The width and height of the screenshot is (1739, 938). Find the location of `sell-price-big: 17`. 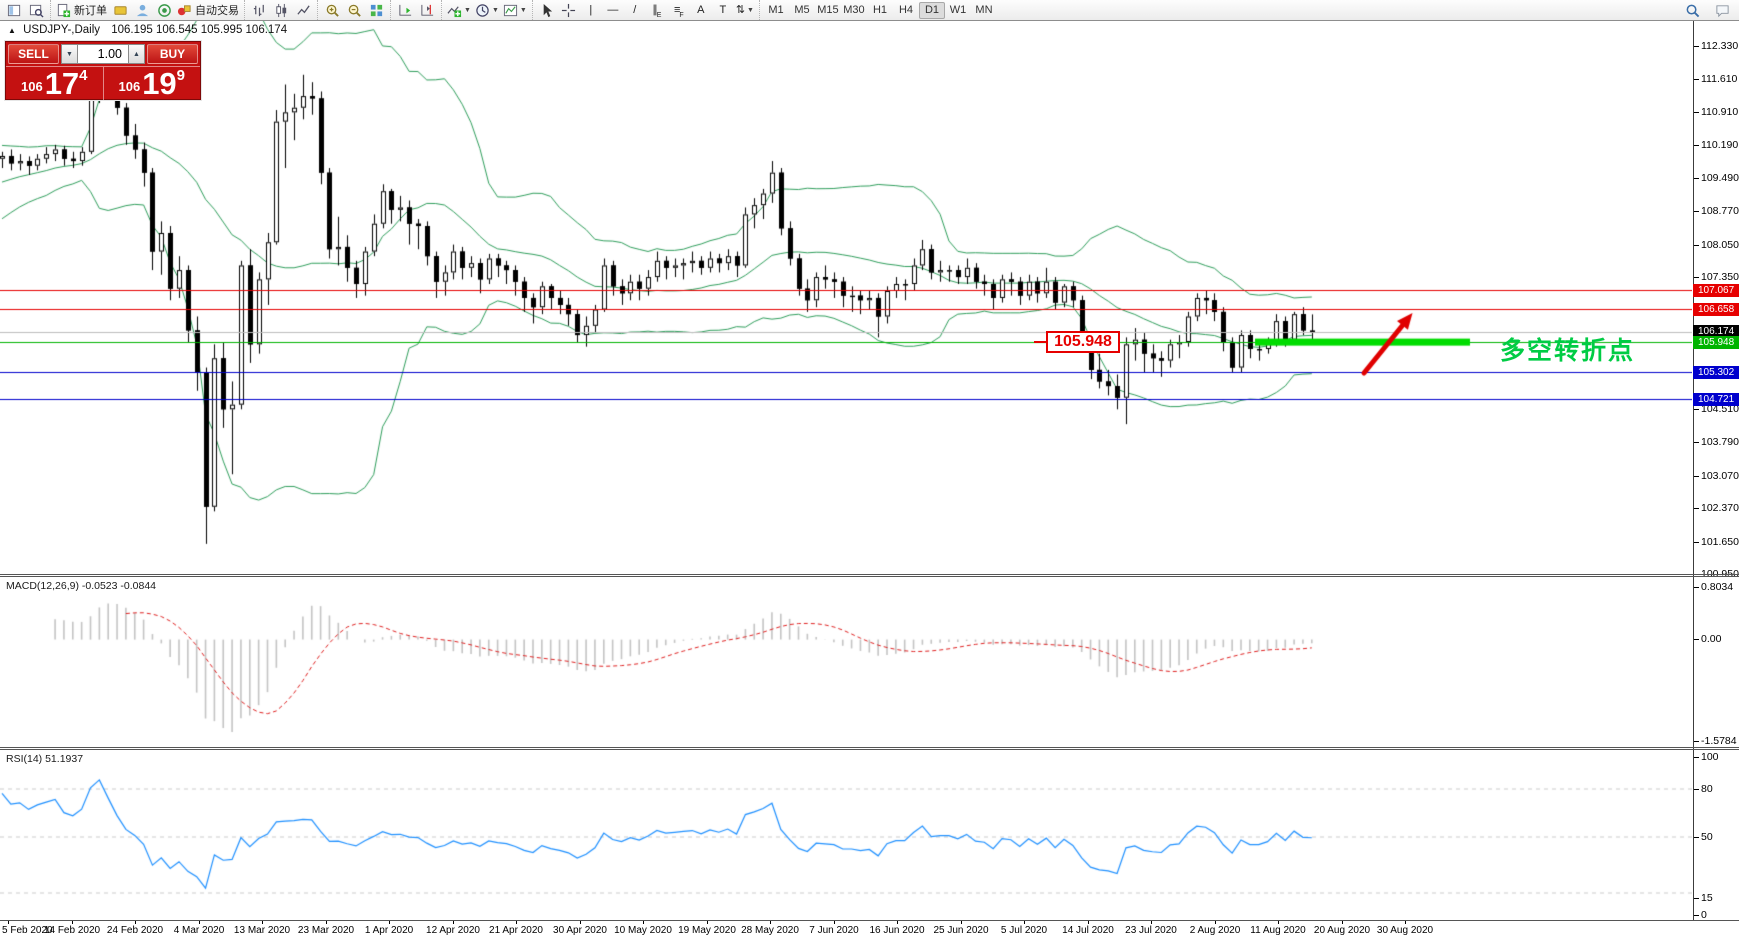

sell-price-big: 17 is located at coordinates (62, 83).